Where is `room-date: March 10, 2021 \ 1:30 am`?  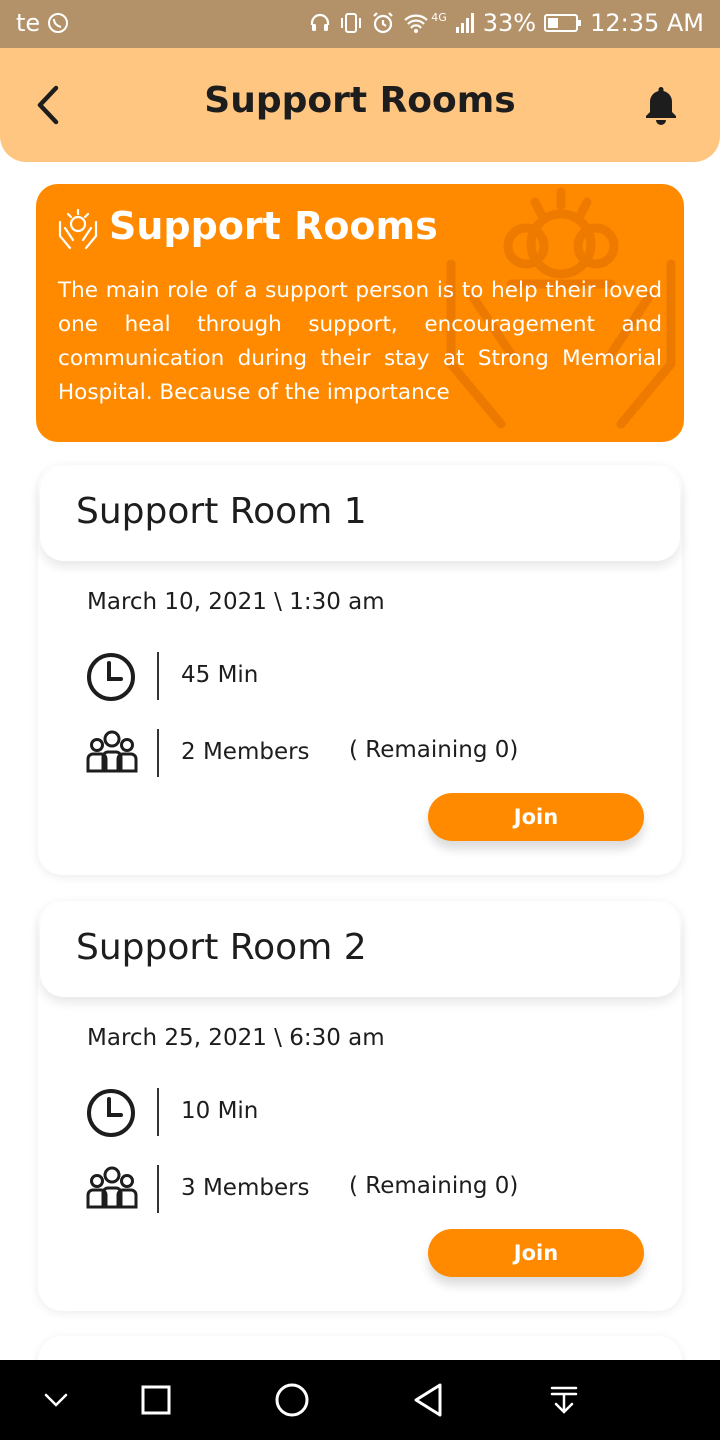 room-date: March 10, 2021 \ 1:30 am is located at coordinates (236, 602).